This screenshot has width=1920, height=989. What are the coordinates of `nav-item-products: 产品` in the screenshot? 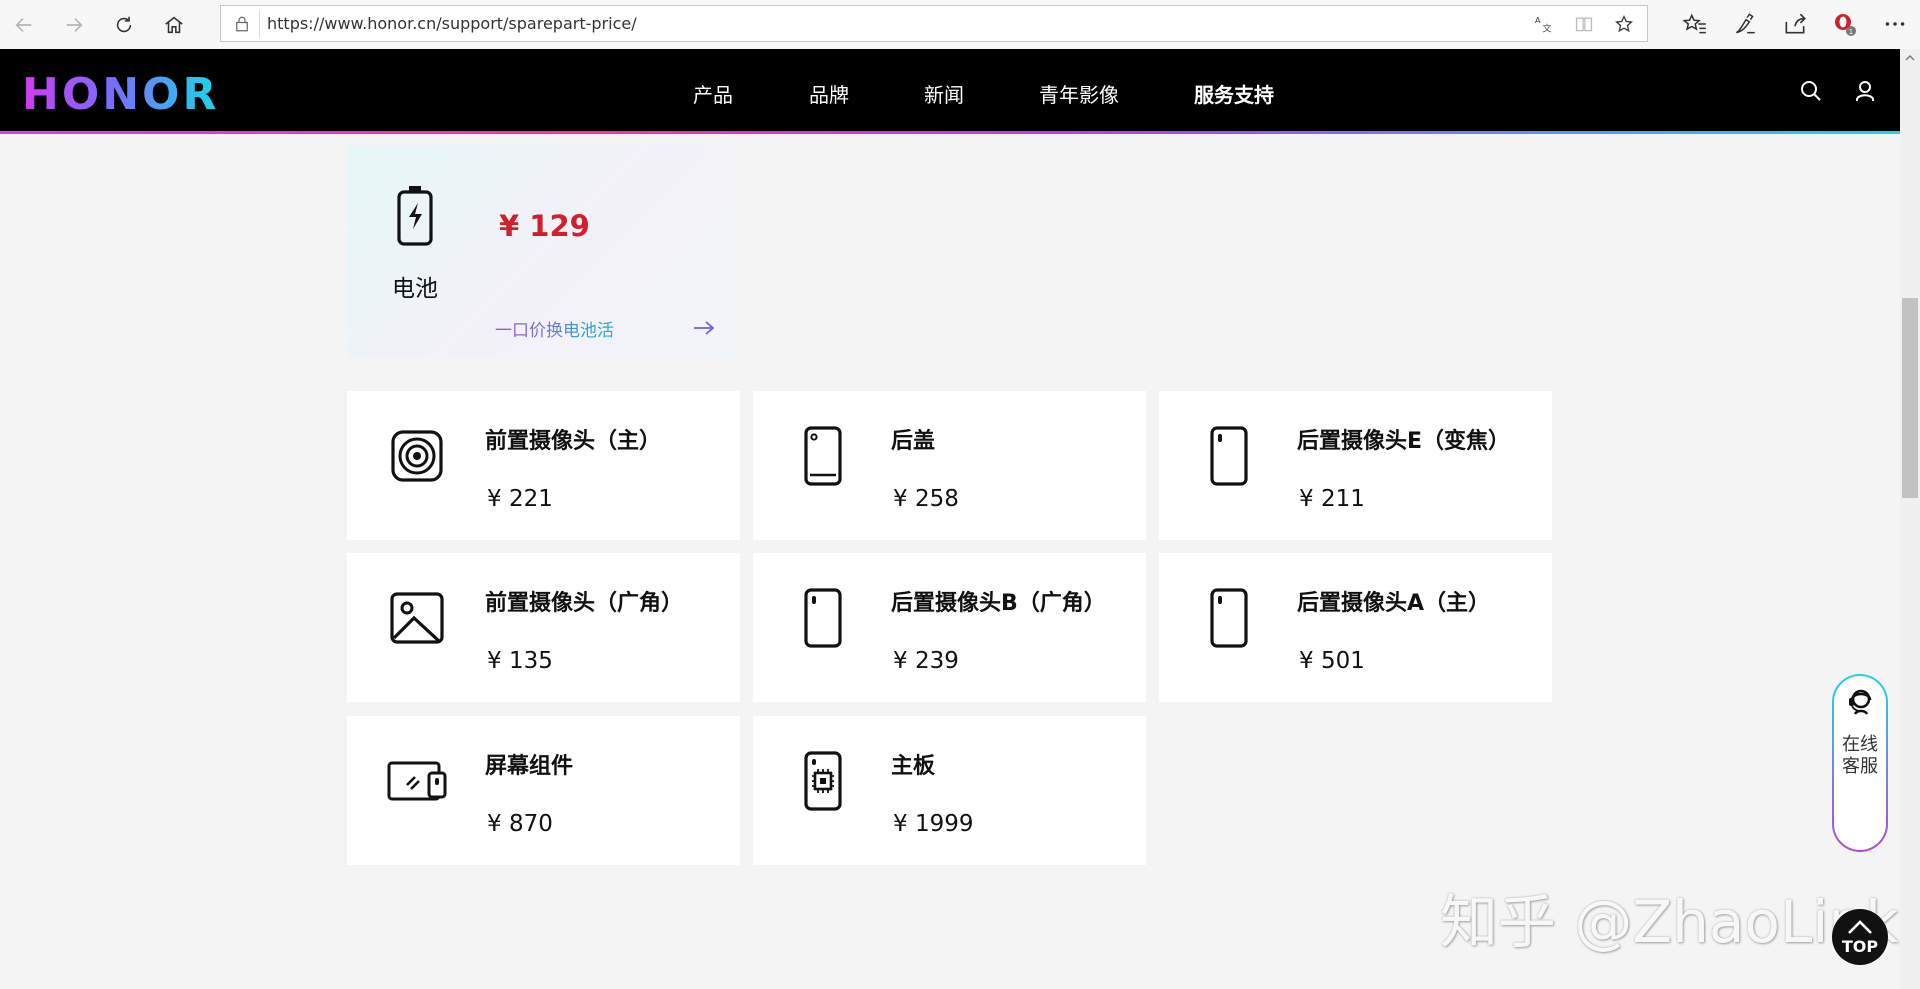 It's located at (713, 93).